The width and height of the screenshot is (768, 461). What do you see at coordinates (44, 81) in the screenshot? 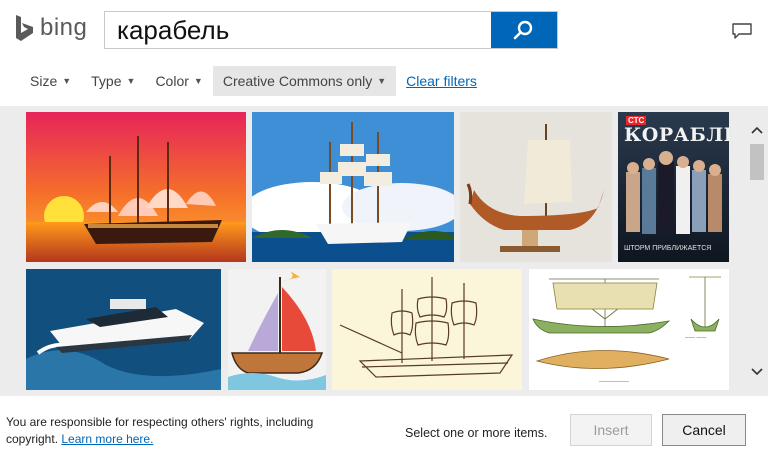
I see `filter-size-label: Size` at bounding box center [44, 81].